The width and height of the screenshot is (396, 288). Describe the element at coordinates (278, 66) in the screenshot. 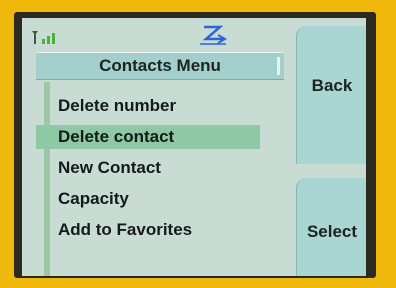

I see `header-scroll-indicator` at that location.